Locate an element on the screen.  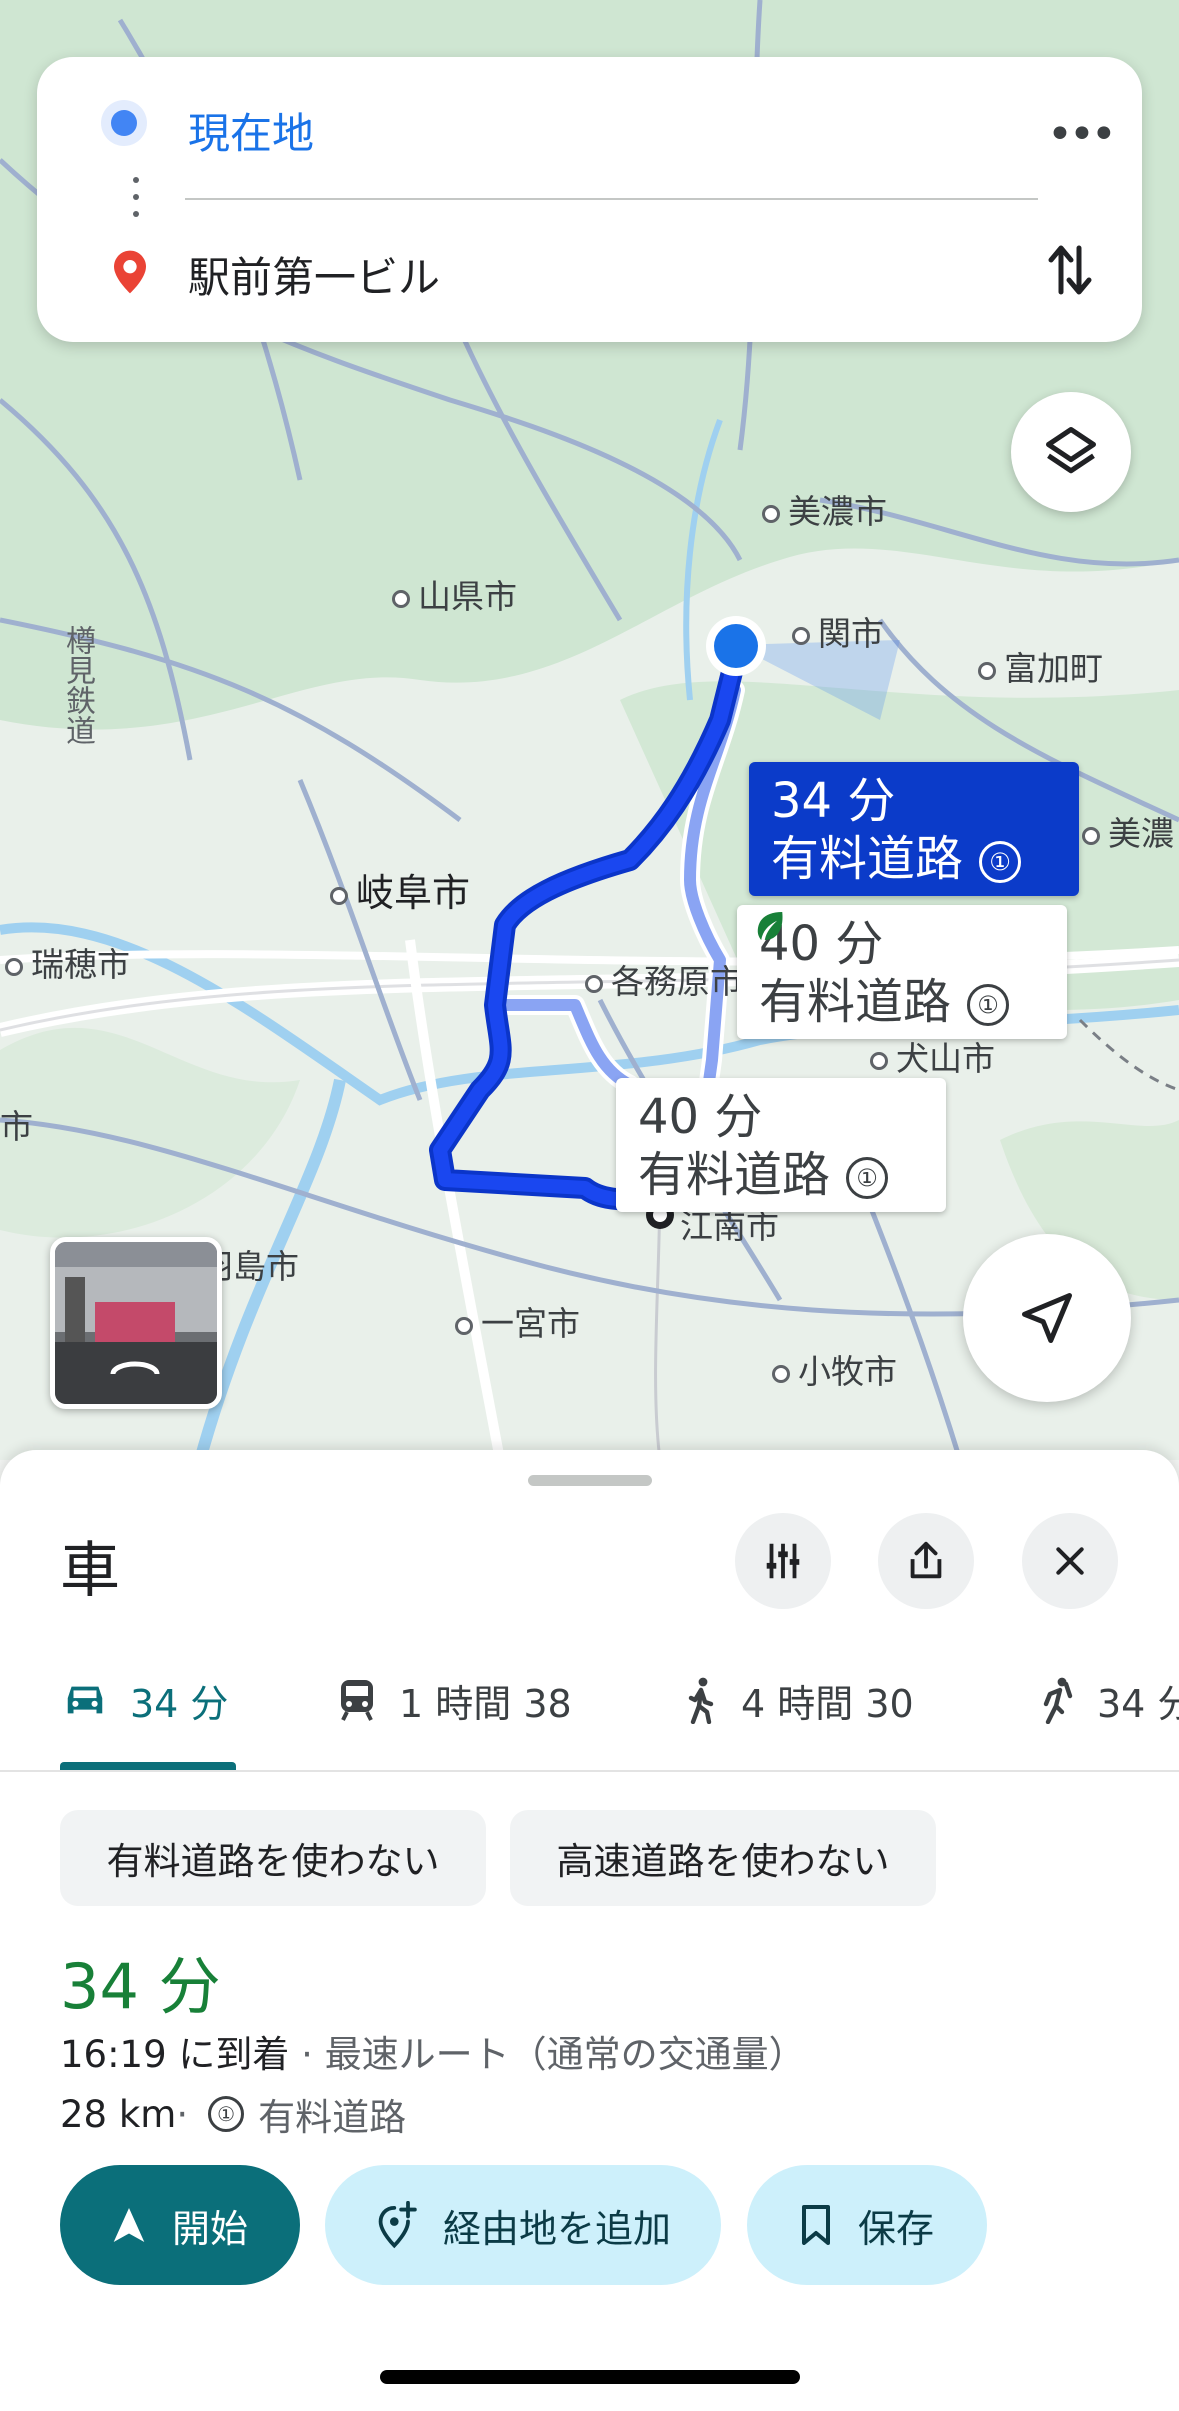
route-options-button is located at coordinates (783, 1561).